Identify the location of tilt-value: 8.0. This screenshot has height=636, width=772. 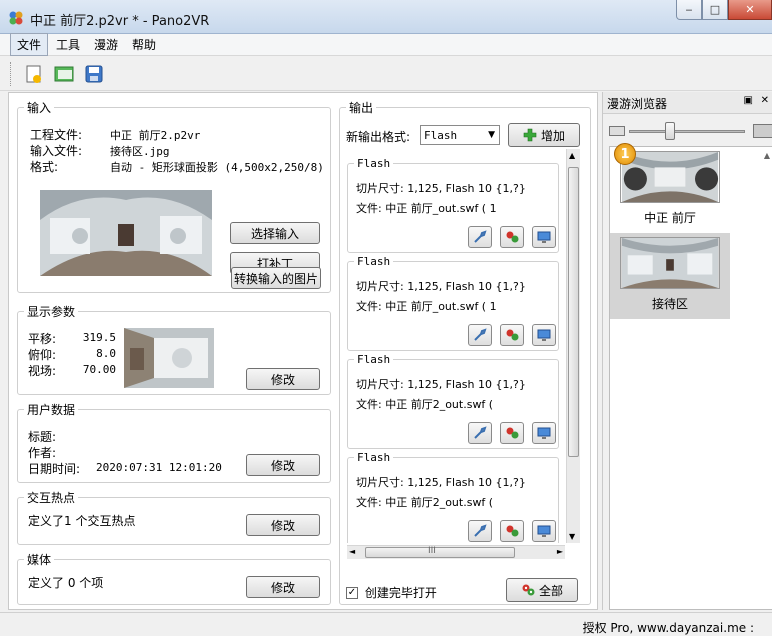
(106, 353).